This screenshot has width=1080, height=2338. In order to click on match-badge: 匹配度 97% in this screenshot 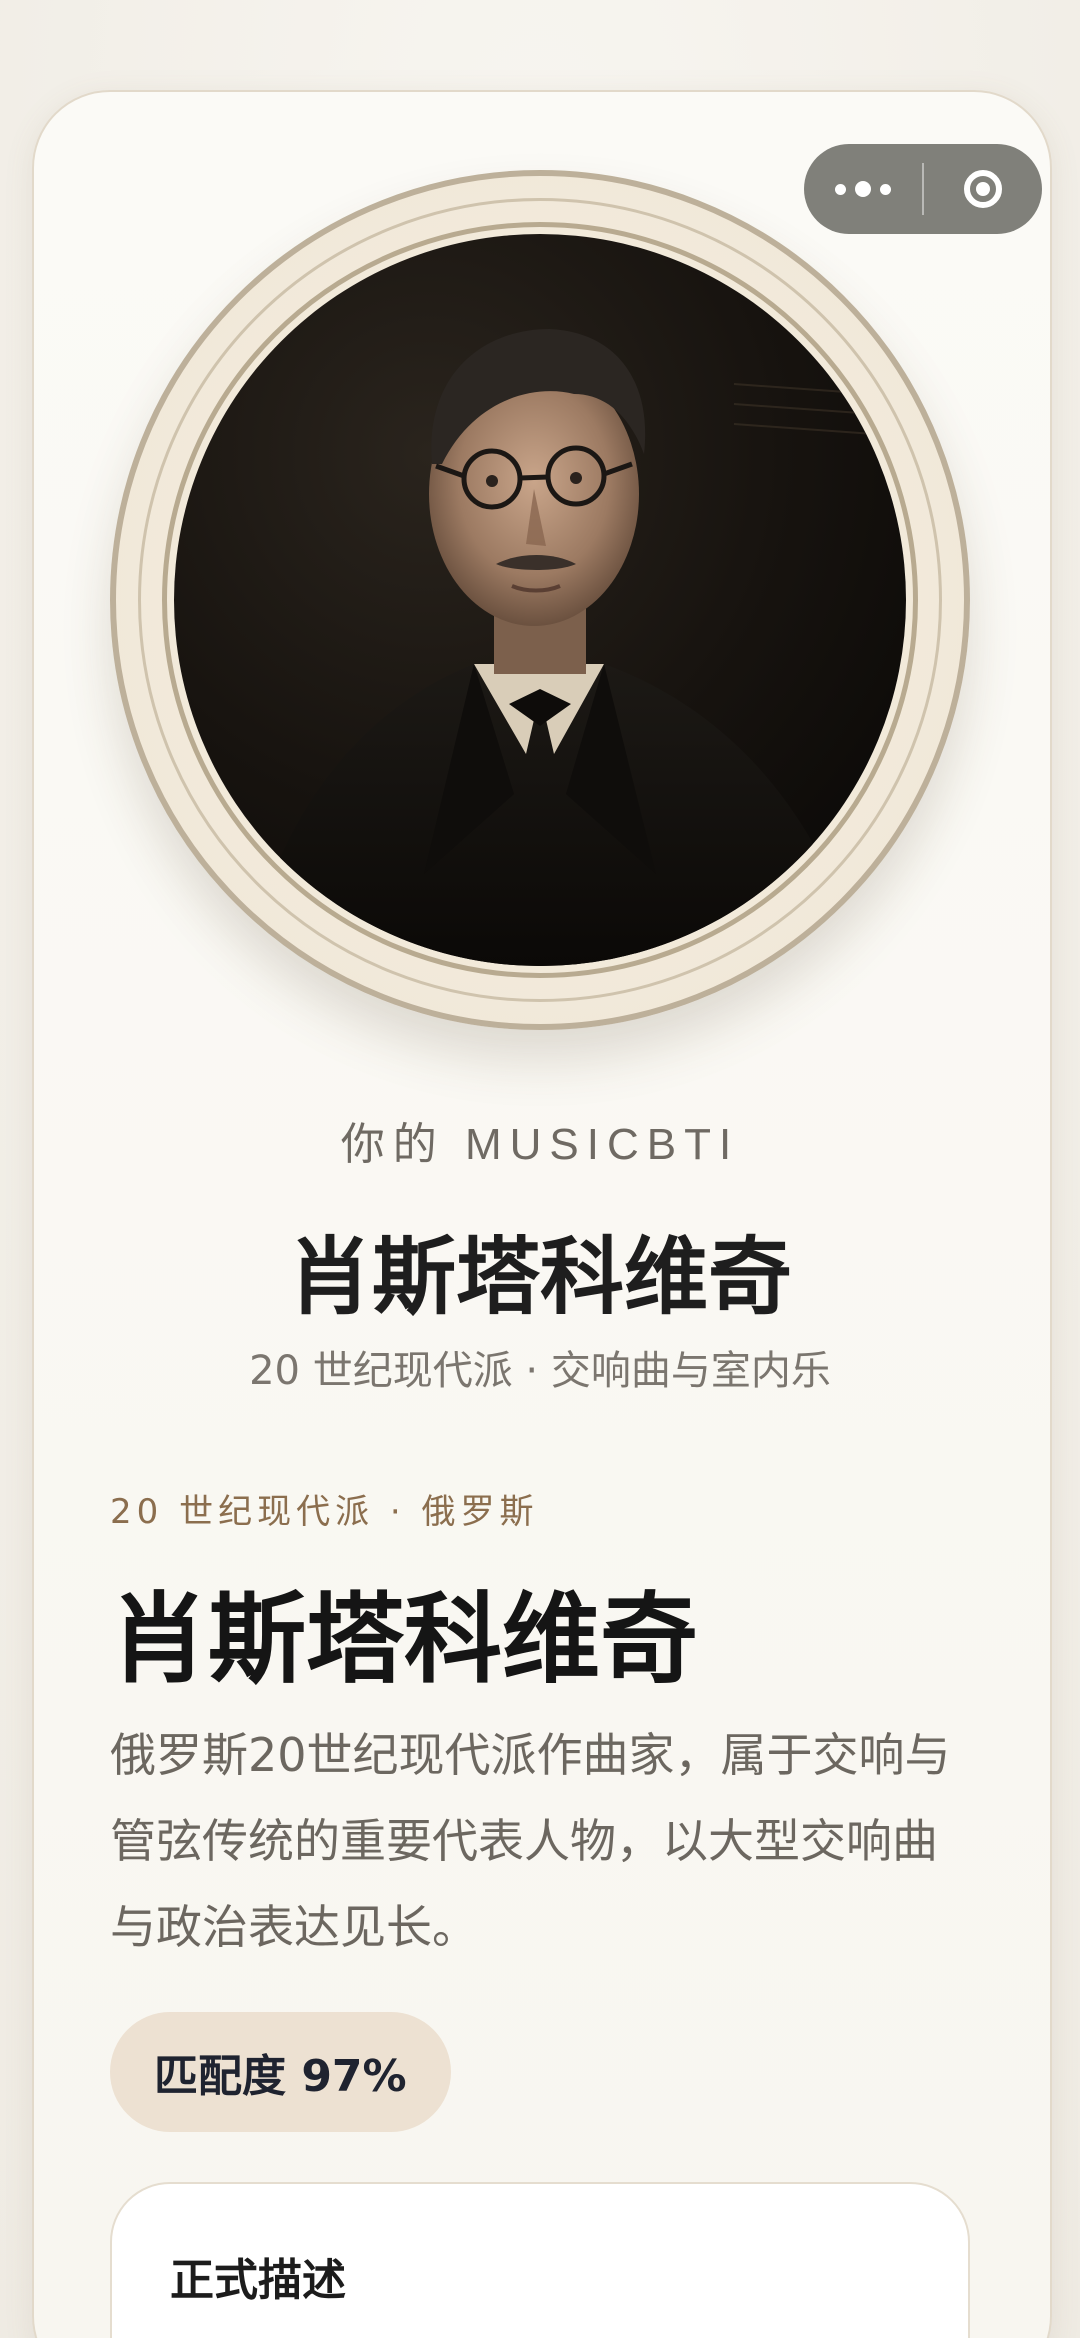, I will do `click(280, 2072)`.